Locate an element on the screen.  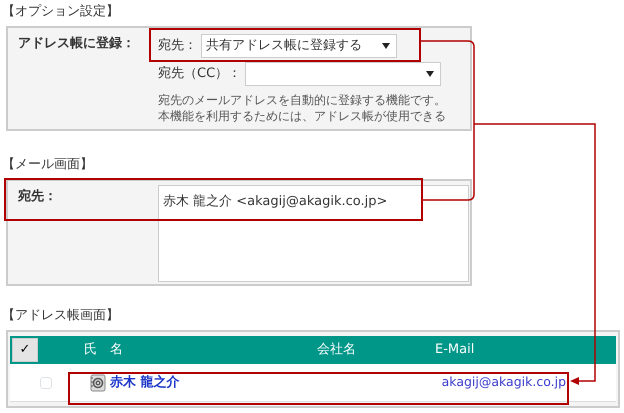
row-checkbox is located at coordinates (46, 382).